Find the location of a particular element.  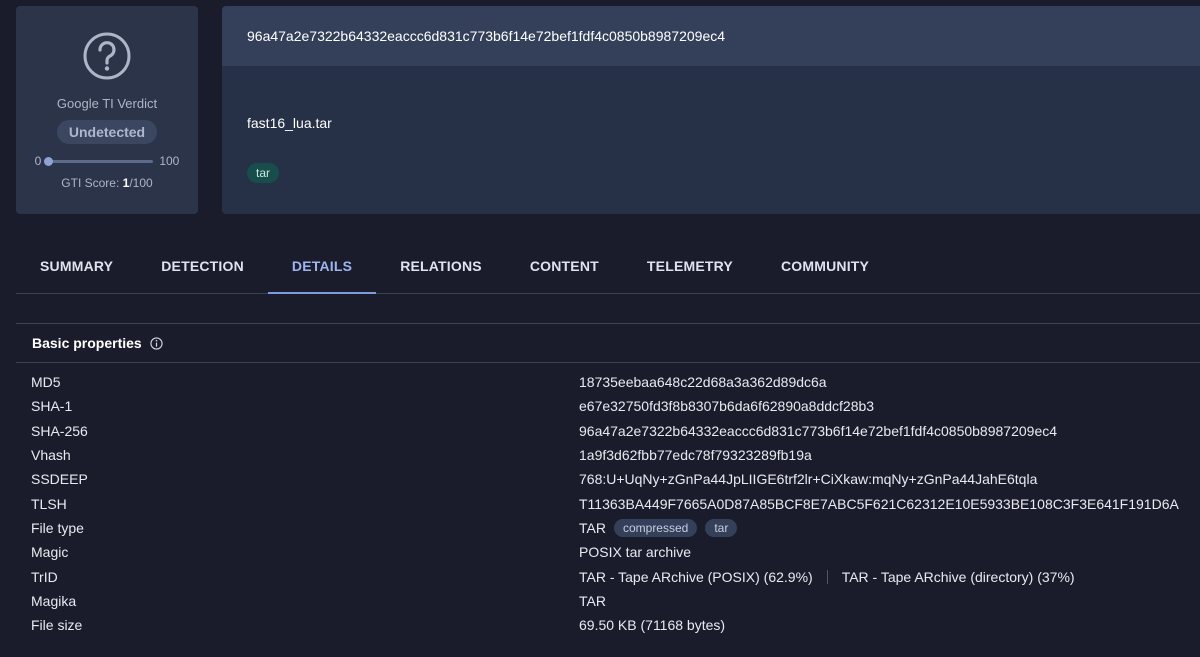

gti-score-suffix: /100 is located at coordinates (141, 183).